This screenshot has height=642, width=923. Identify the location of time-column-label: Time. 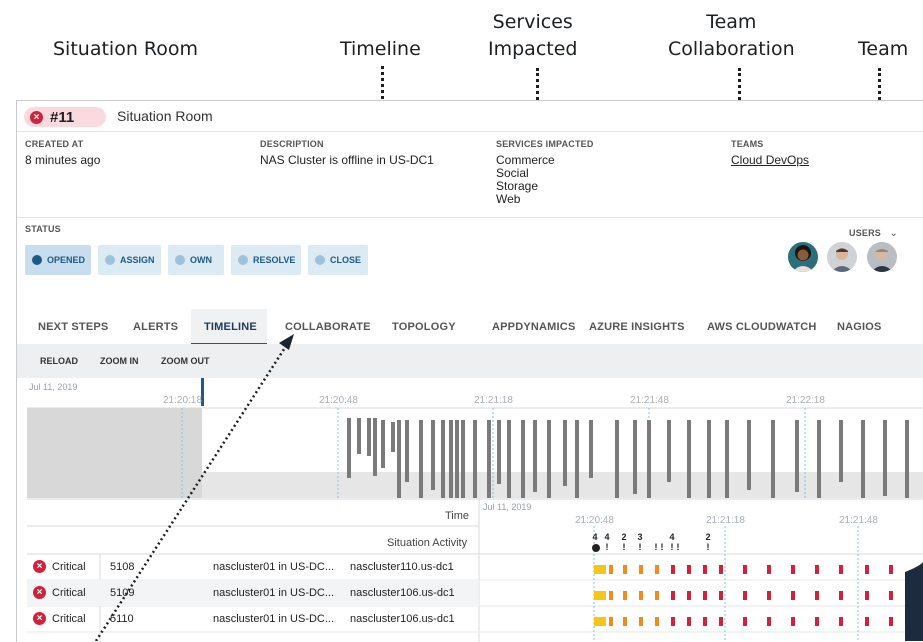
(457, 516).